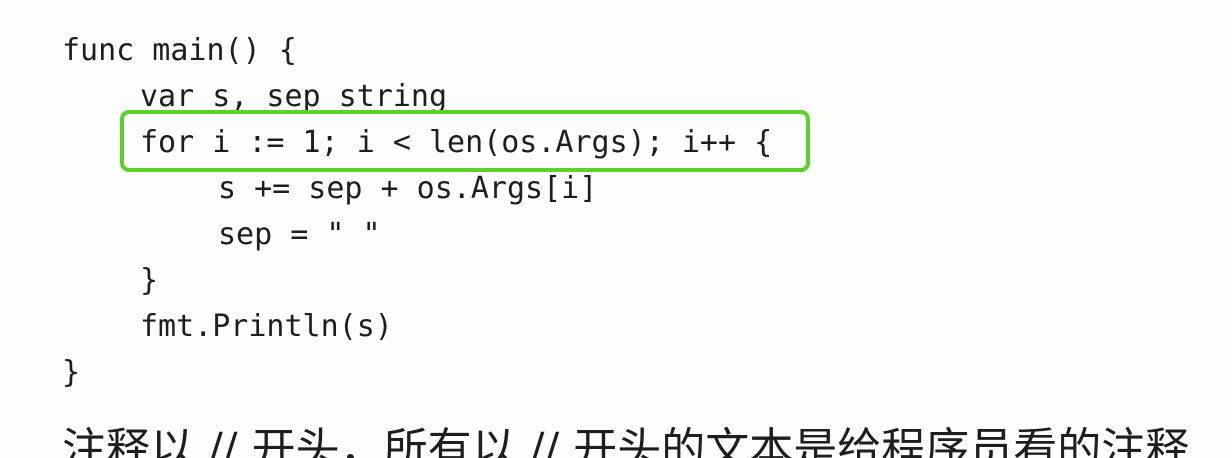 This screenshot has height=458, width=1232. Describe the element at coordinates (266, 326) in the screenshot. I see `code-line-println: fmt.Println(s)` at that location.